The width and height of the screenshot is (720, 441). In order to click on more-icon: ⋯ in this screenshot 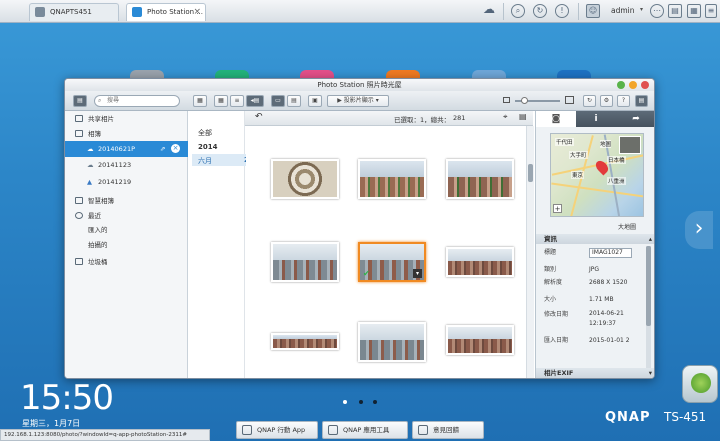, I will do `click(657, 11)`.